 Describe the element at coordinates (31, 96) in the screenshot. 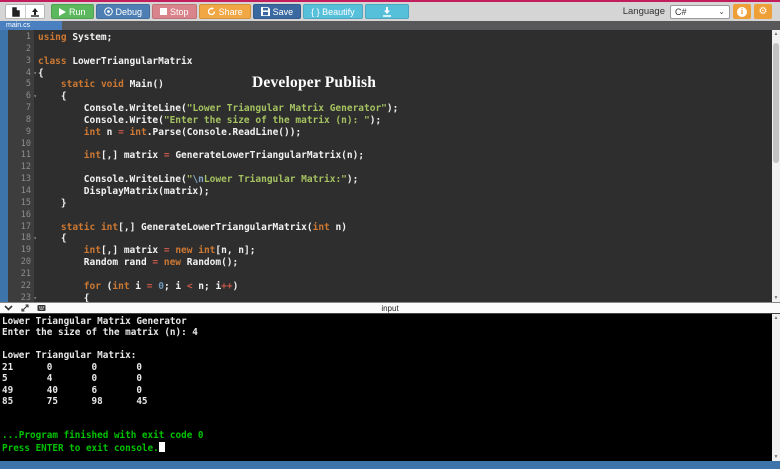

I see `line-number: 6 ▾` at that location.